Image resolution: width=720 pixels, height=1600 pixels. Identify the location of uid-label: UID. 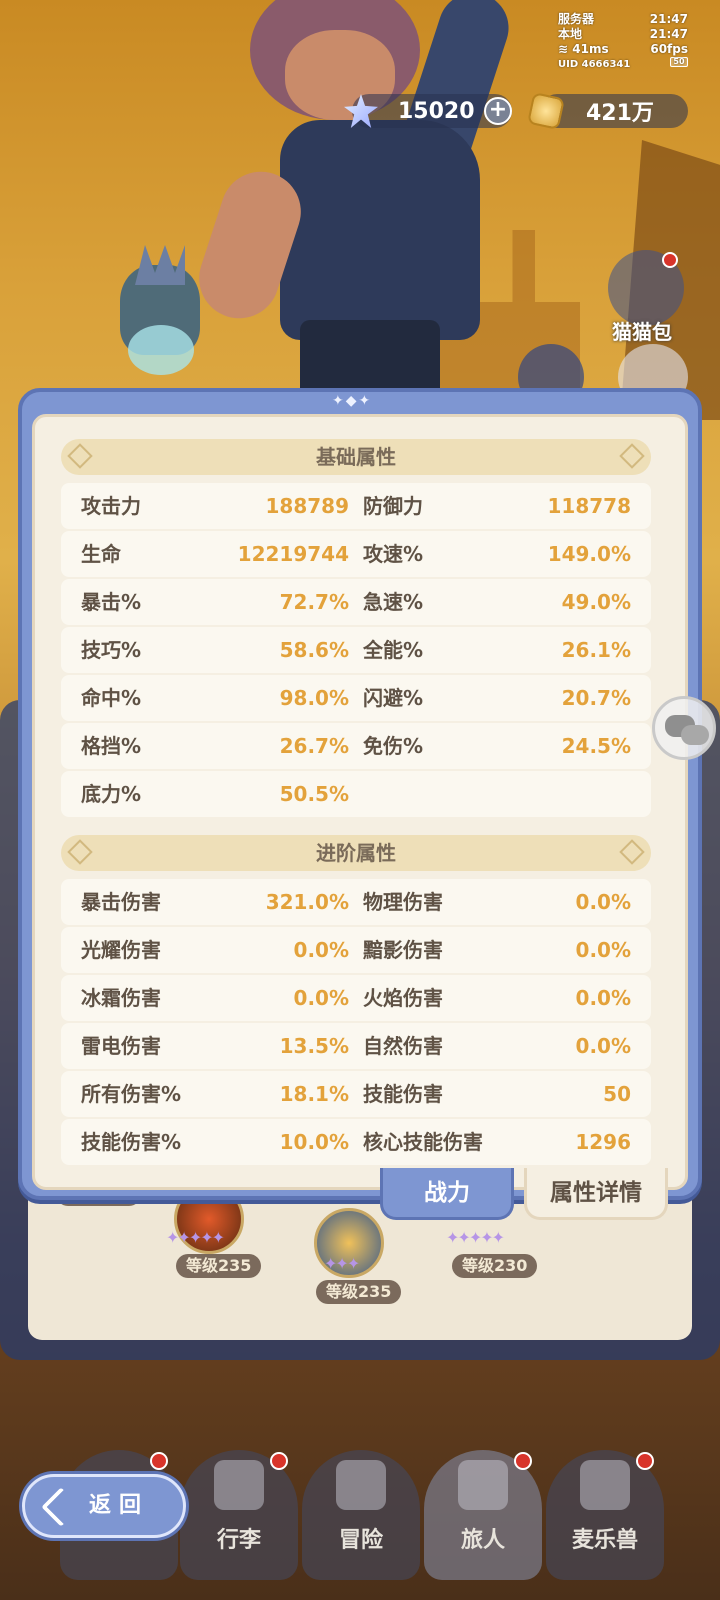
(568, 64).